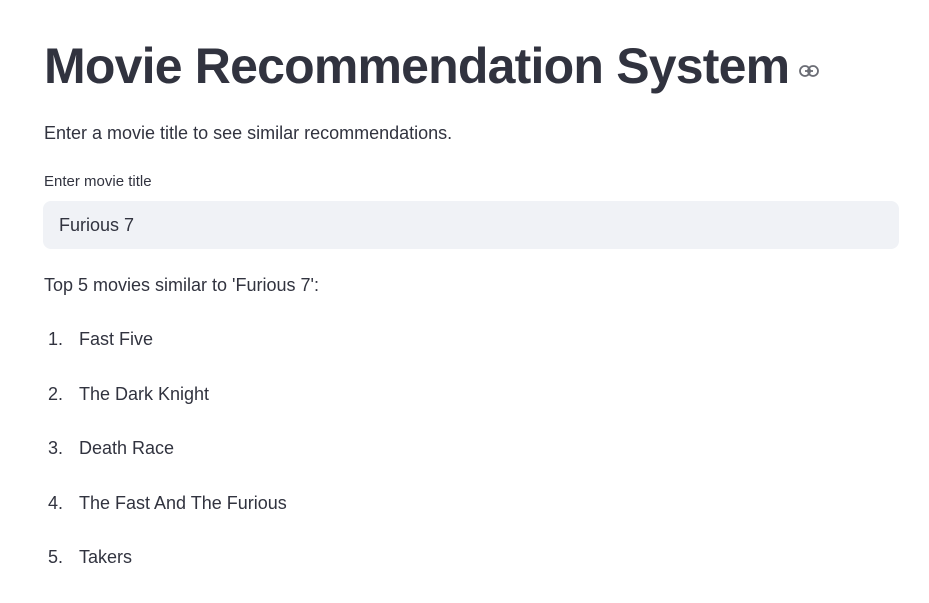 The image size is (929, 603). What do you see at coordinates (165, 339) in the screenshot?
I see `list-item: 1. Fast Five` at bounding box center [165, 339].